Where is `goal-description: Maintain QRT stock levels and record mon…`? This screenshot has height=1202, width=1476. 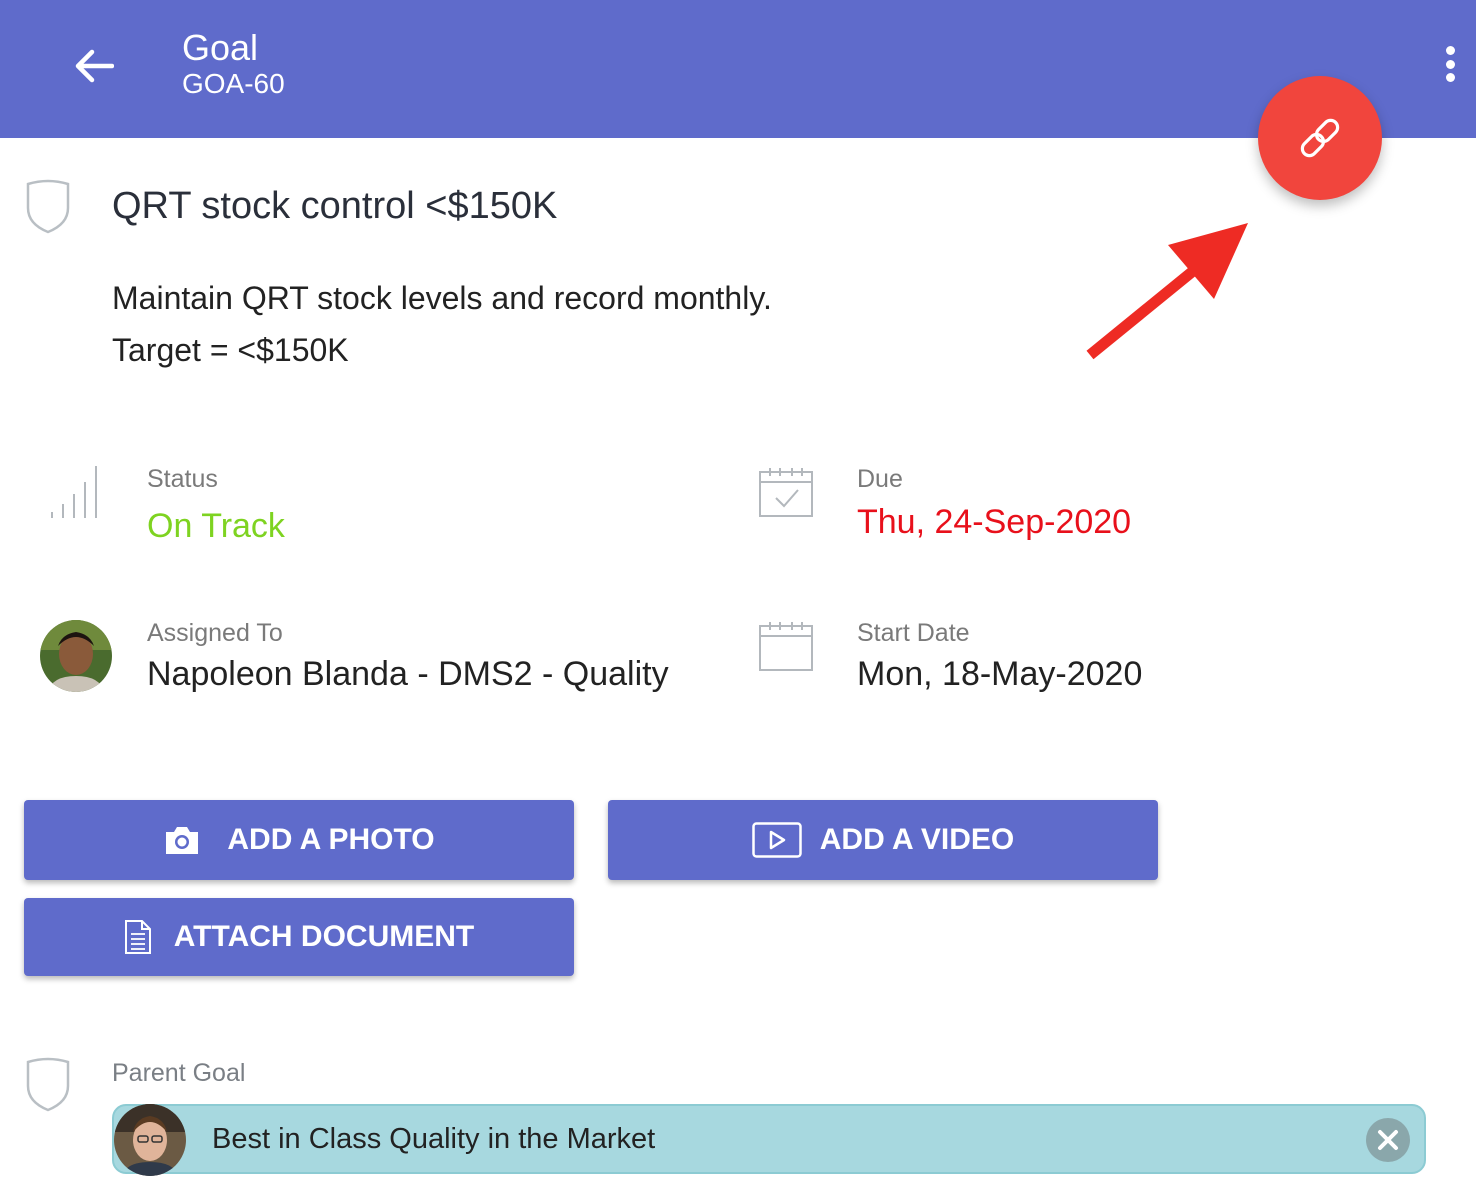
goal-description: Maintain QRT stock levels and record mon… is located at coordinates (442, 324).